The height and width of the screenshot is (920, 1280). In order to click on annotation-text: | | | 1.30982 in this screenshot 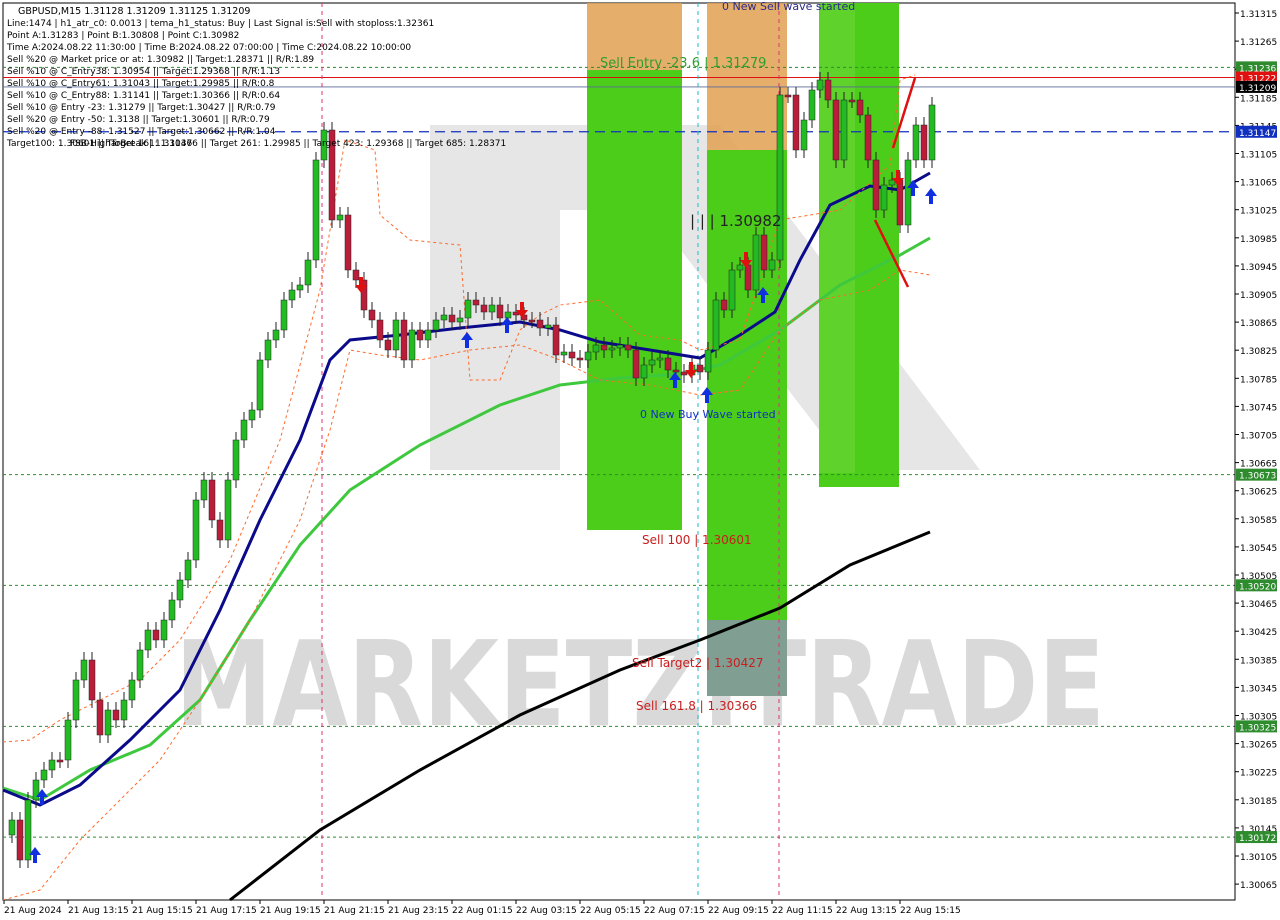, I will do `click(736, 221)`.